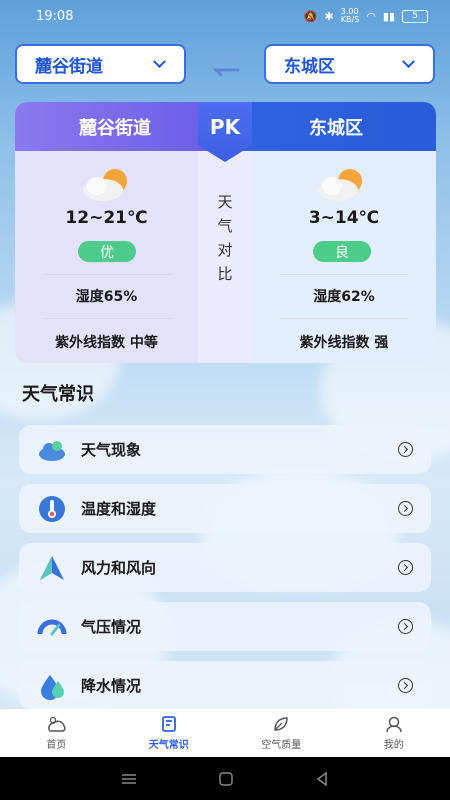 The width and height of the screenshot is (450, 800). I want to click on status-time: 19:08, so click(55, 16).